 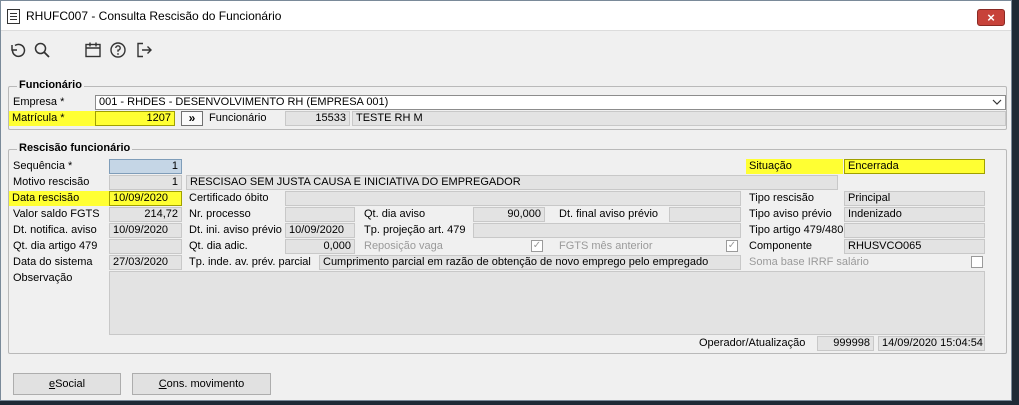 I want to click on situacao-field: Encerrada, so click(x=914, y=166).